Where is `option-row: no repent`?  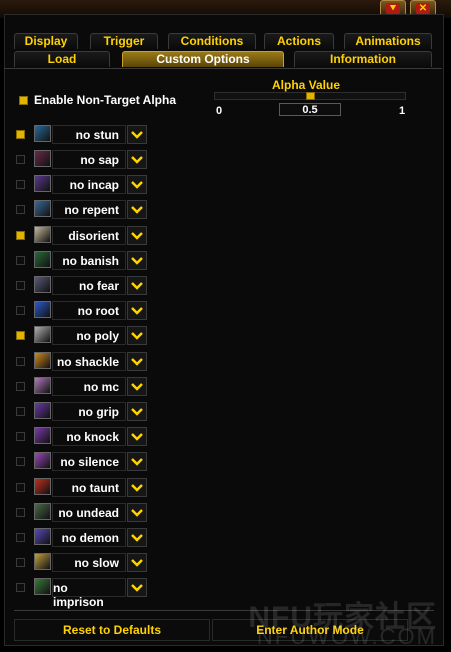
option-row: no repent is located at coordinates (80, 211).